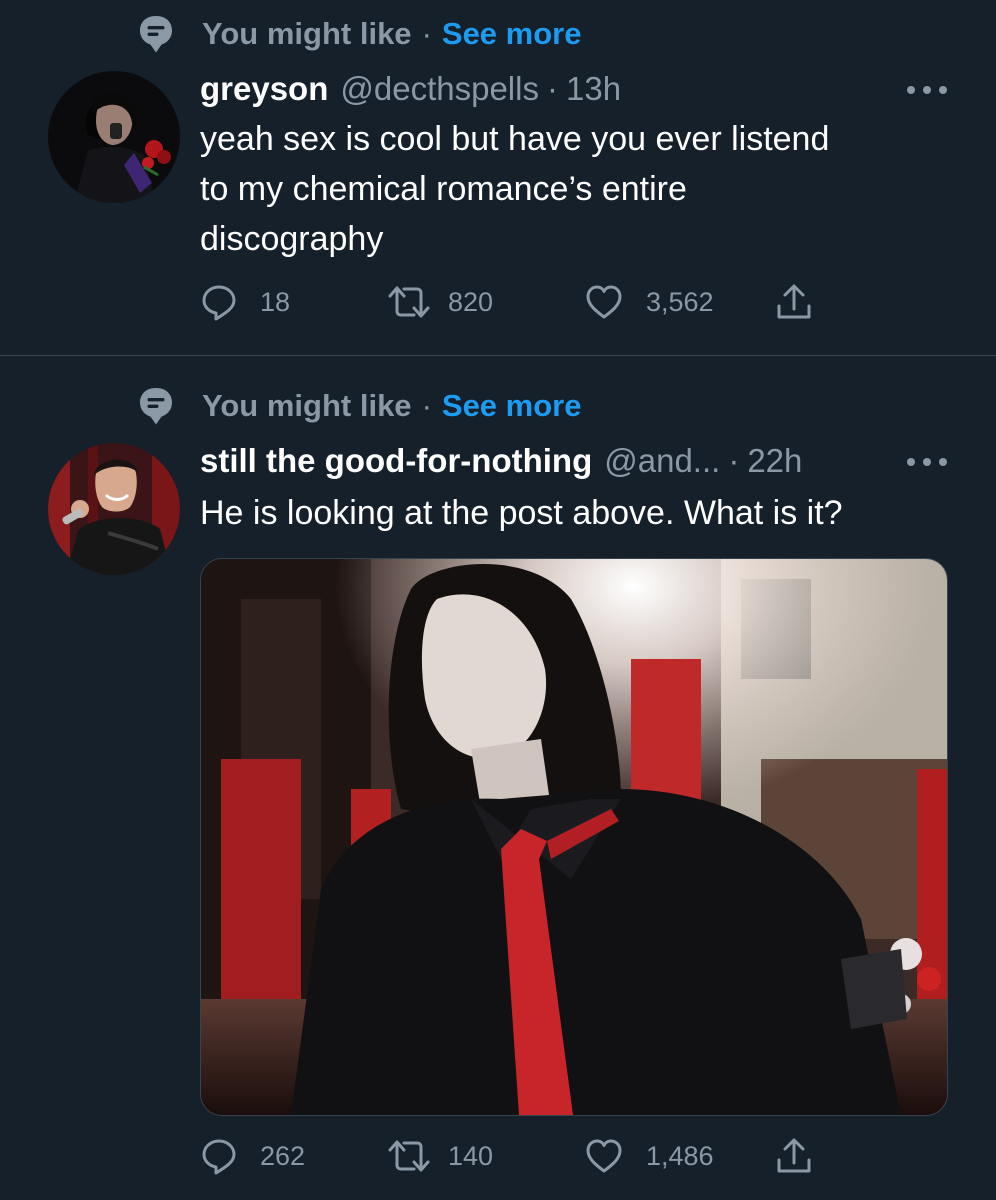 The height and width of the screenshot is (1200, 996). I want to click on tweet-actions: 262 140 1,486, so click(520, 1156).